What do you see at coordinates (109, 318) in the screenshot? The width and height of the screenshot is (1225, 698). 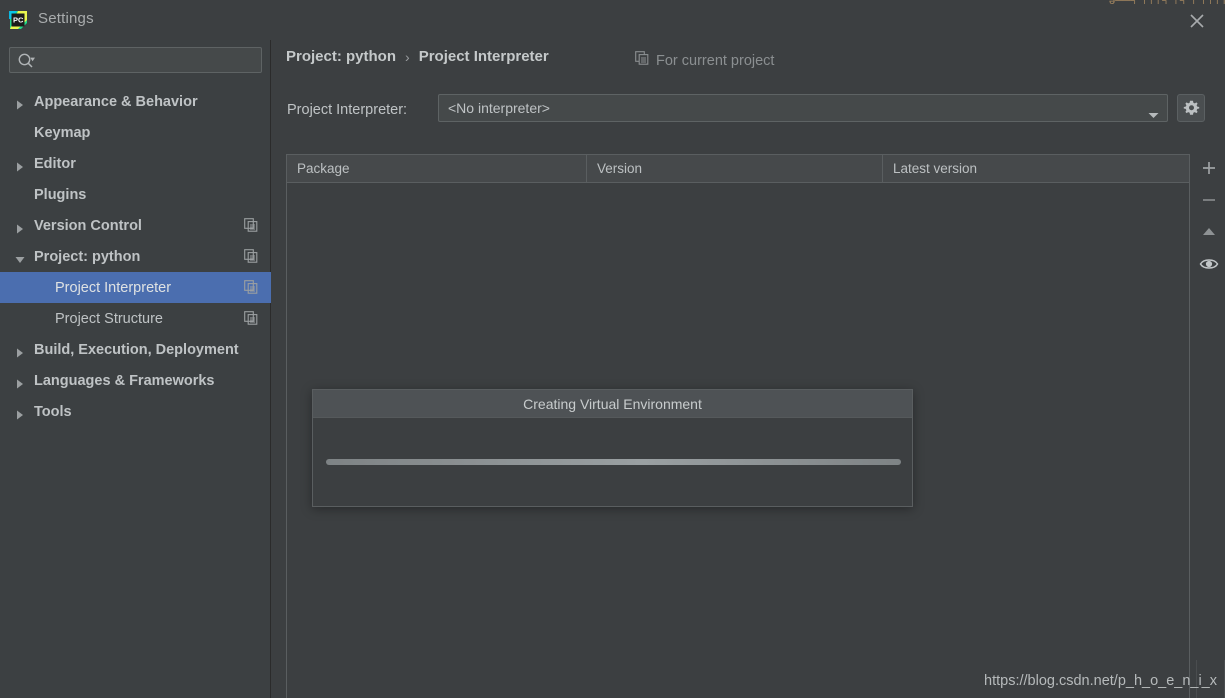 I see `sidebar-item-label: Project Structure` at bounding box center [109, 318].